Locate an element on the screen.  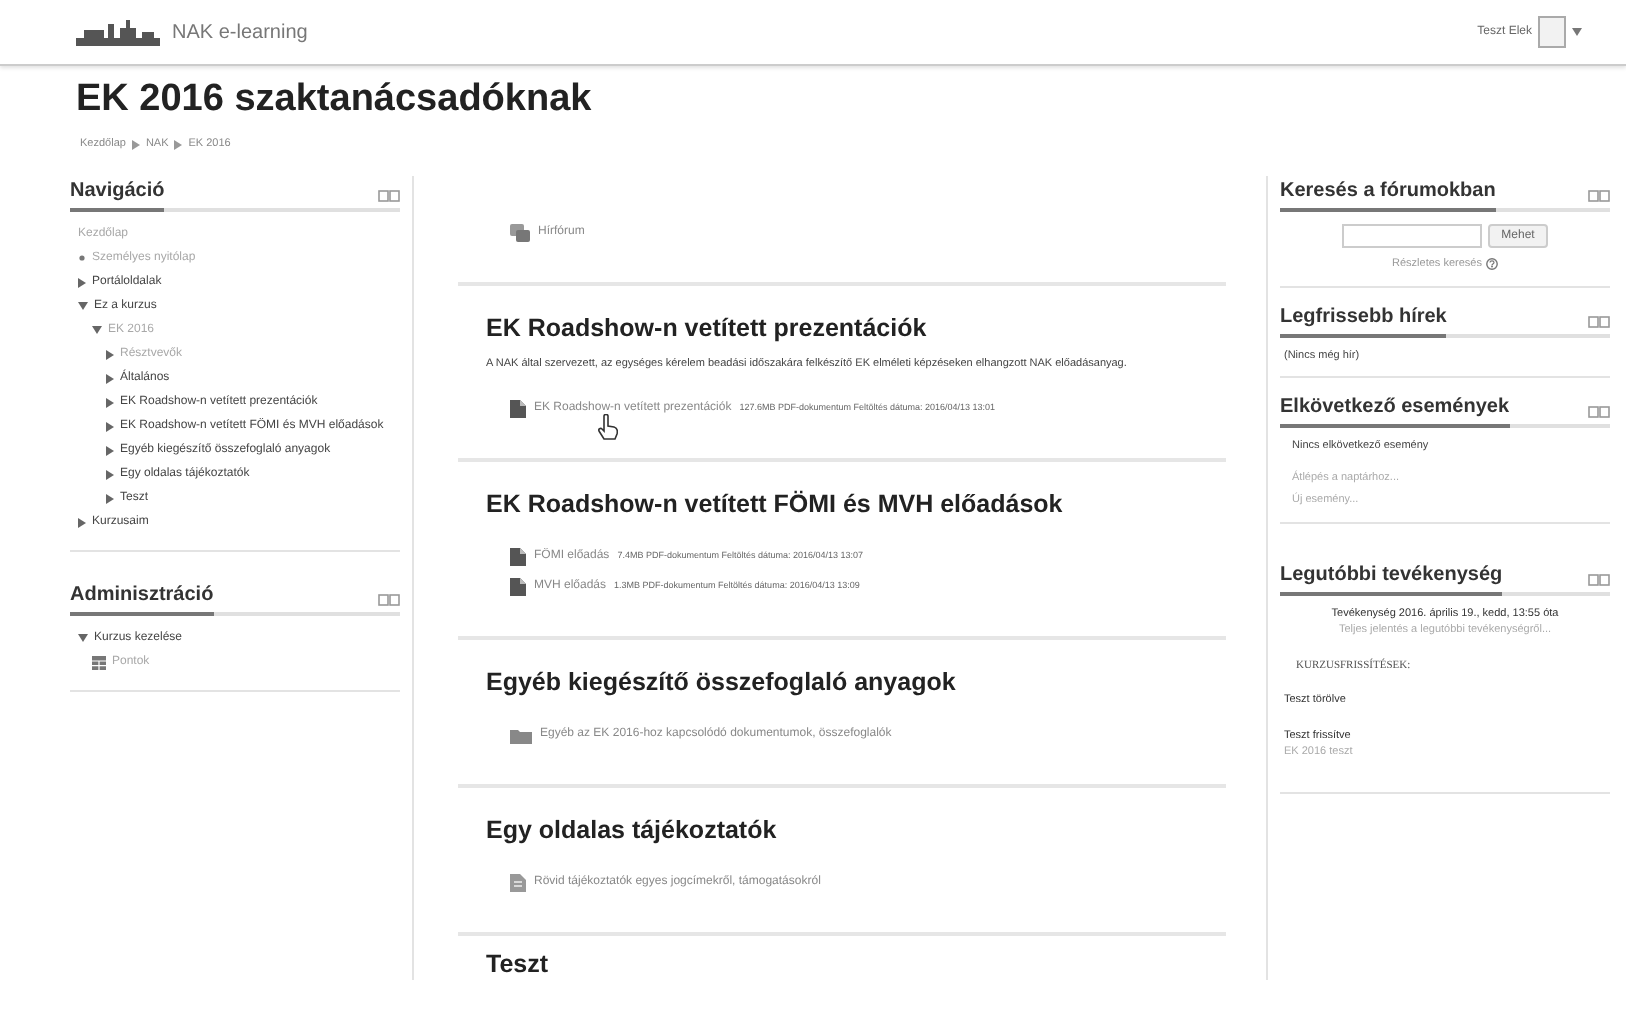
folder-icon is located at coordinates (521, 735).